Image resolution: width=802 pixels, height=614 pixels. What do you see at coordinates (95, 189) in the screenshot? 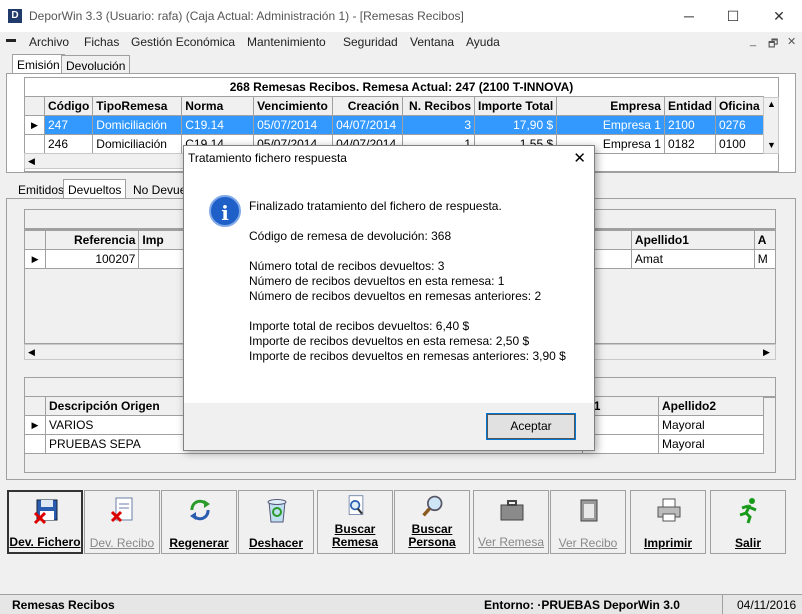
I see `tab-devueltos: Devueltos` at bounding box center [95, 189].